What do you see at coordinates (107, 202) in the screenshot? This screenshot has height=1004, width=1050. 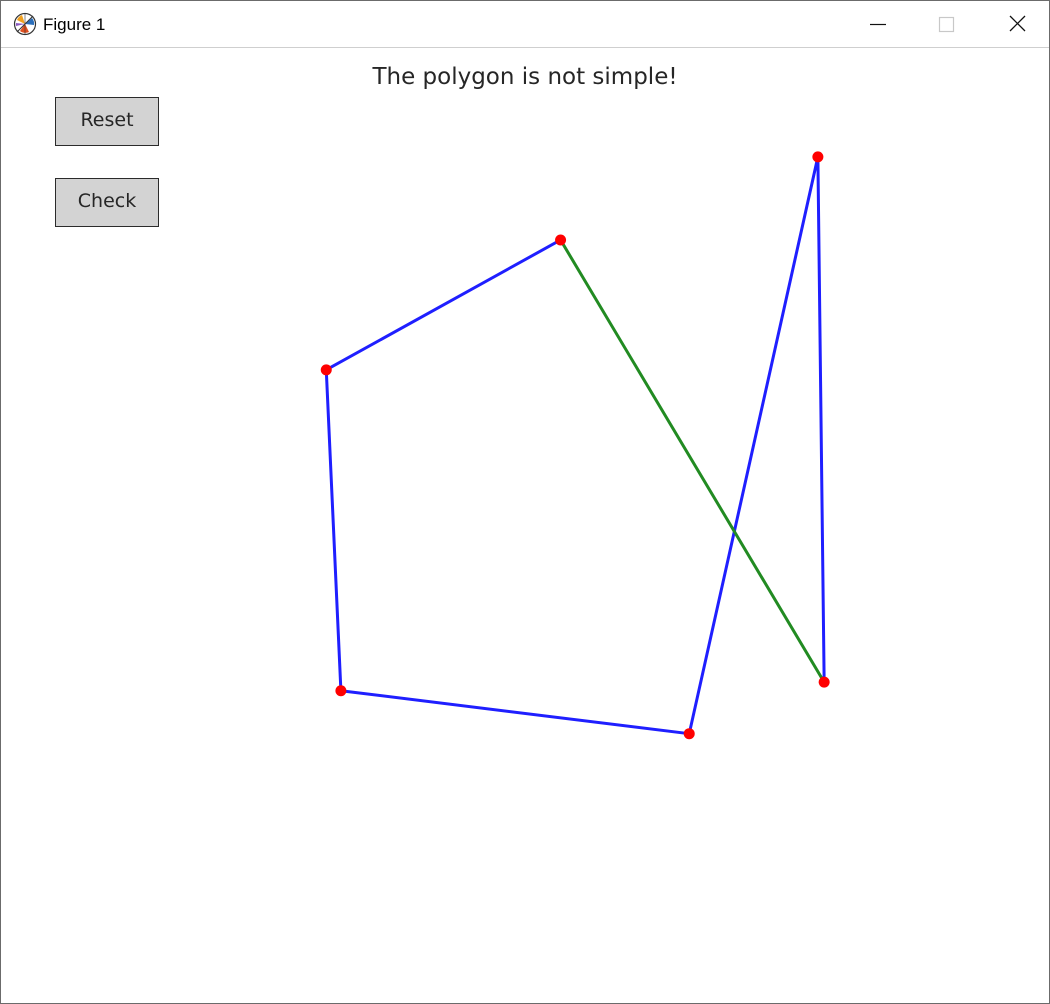 I see `check-button: Check` at bounding box center [107, 202].